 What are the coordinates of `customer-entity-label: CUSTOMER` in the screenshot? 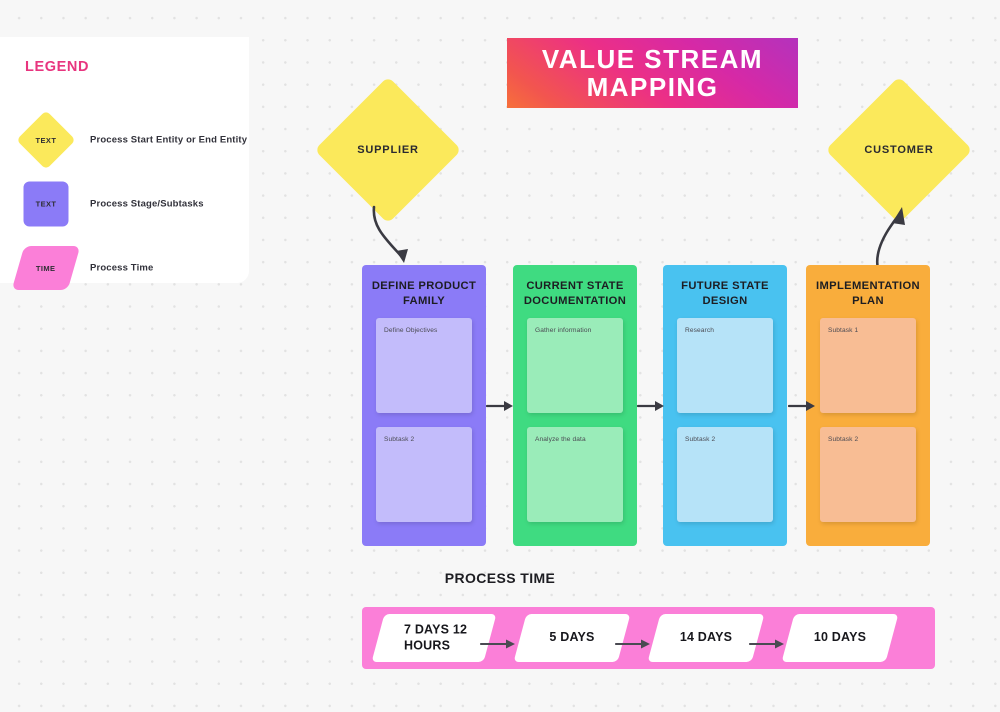 It's located at (899, 150).